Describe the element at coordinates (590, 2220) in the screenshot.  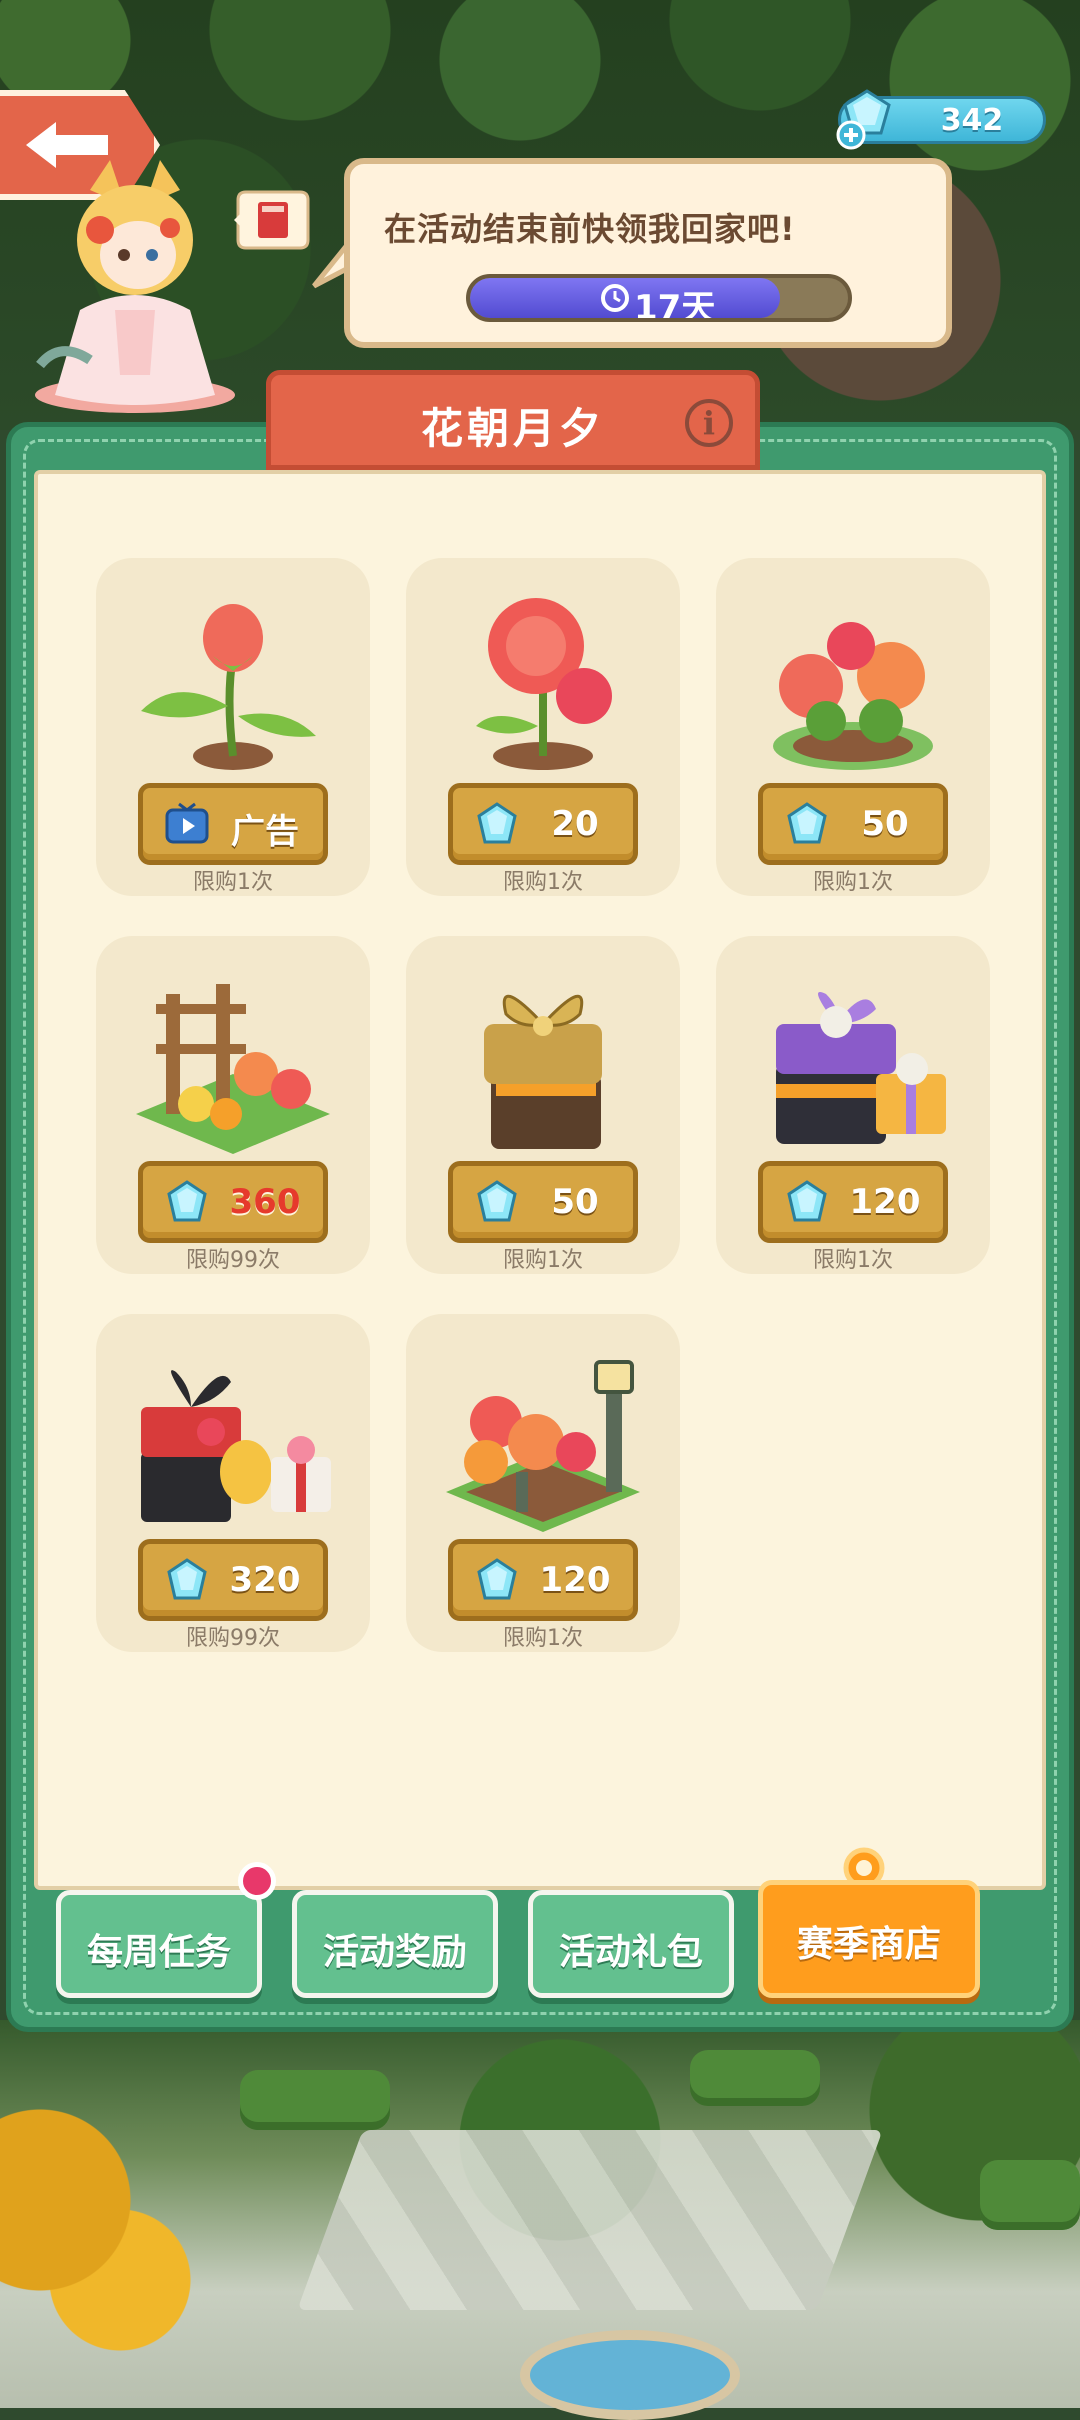
I see `plaza-tiles` at that location.